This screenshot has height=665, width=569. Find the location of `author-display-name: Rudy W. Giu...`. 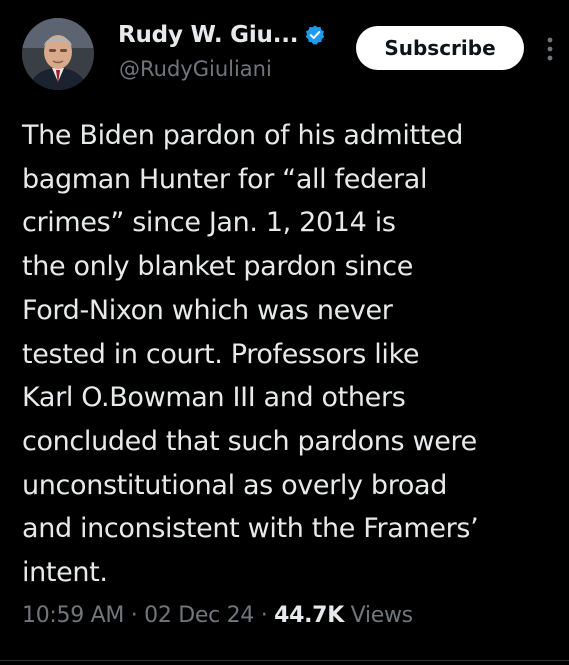

author-display-name: Rudy W. Giu... is located at coordinates (208, 35).